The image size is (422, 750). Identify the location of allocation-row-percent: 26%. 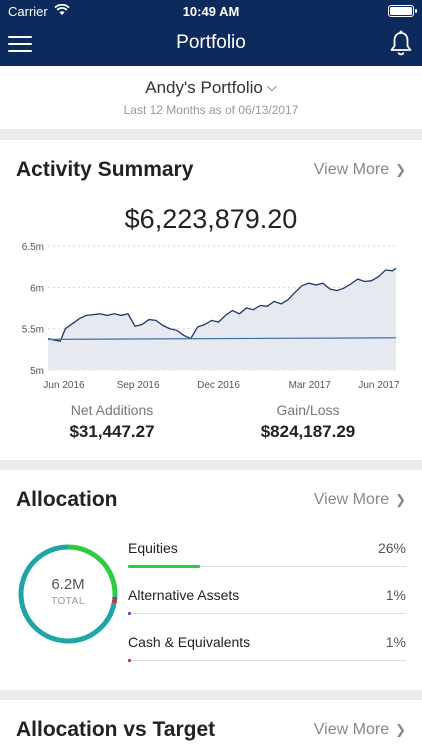
(391, 548).